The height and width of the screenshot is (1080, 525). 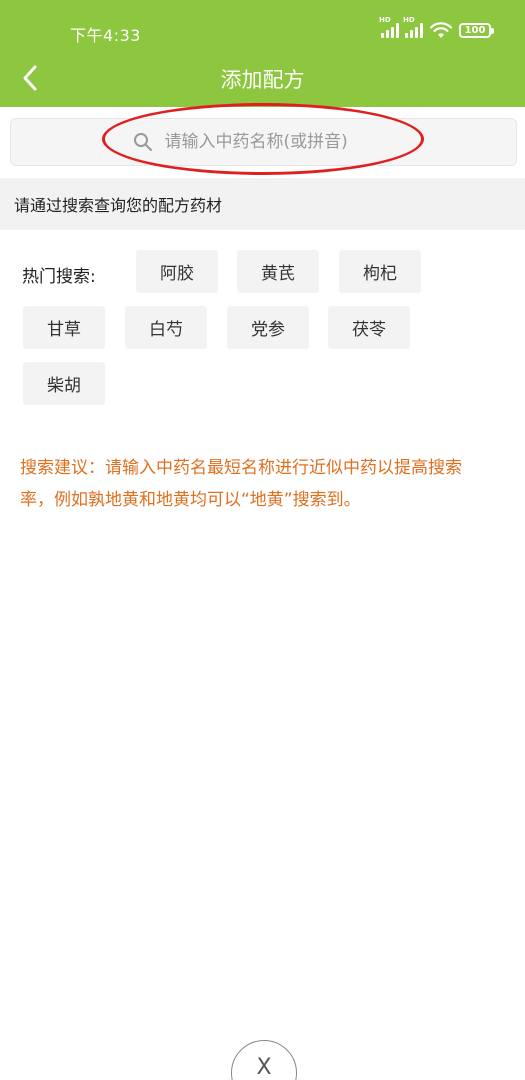 I want to click on hot-tag: 黄芪, so click(x=278, y=271).